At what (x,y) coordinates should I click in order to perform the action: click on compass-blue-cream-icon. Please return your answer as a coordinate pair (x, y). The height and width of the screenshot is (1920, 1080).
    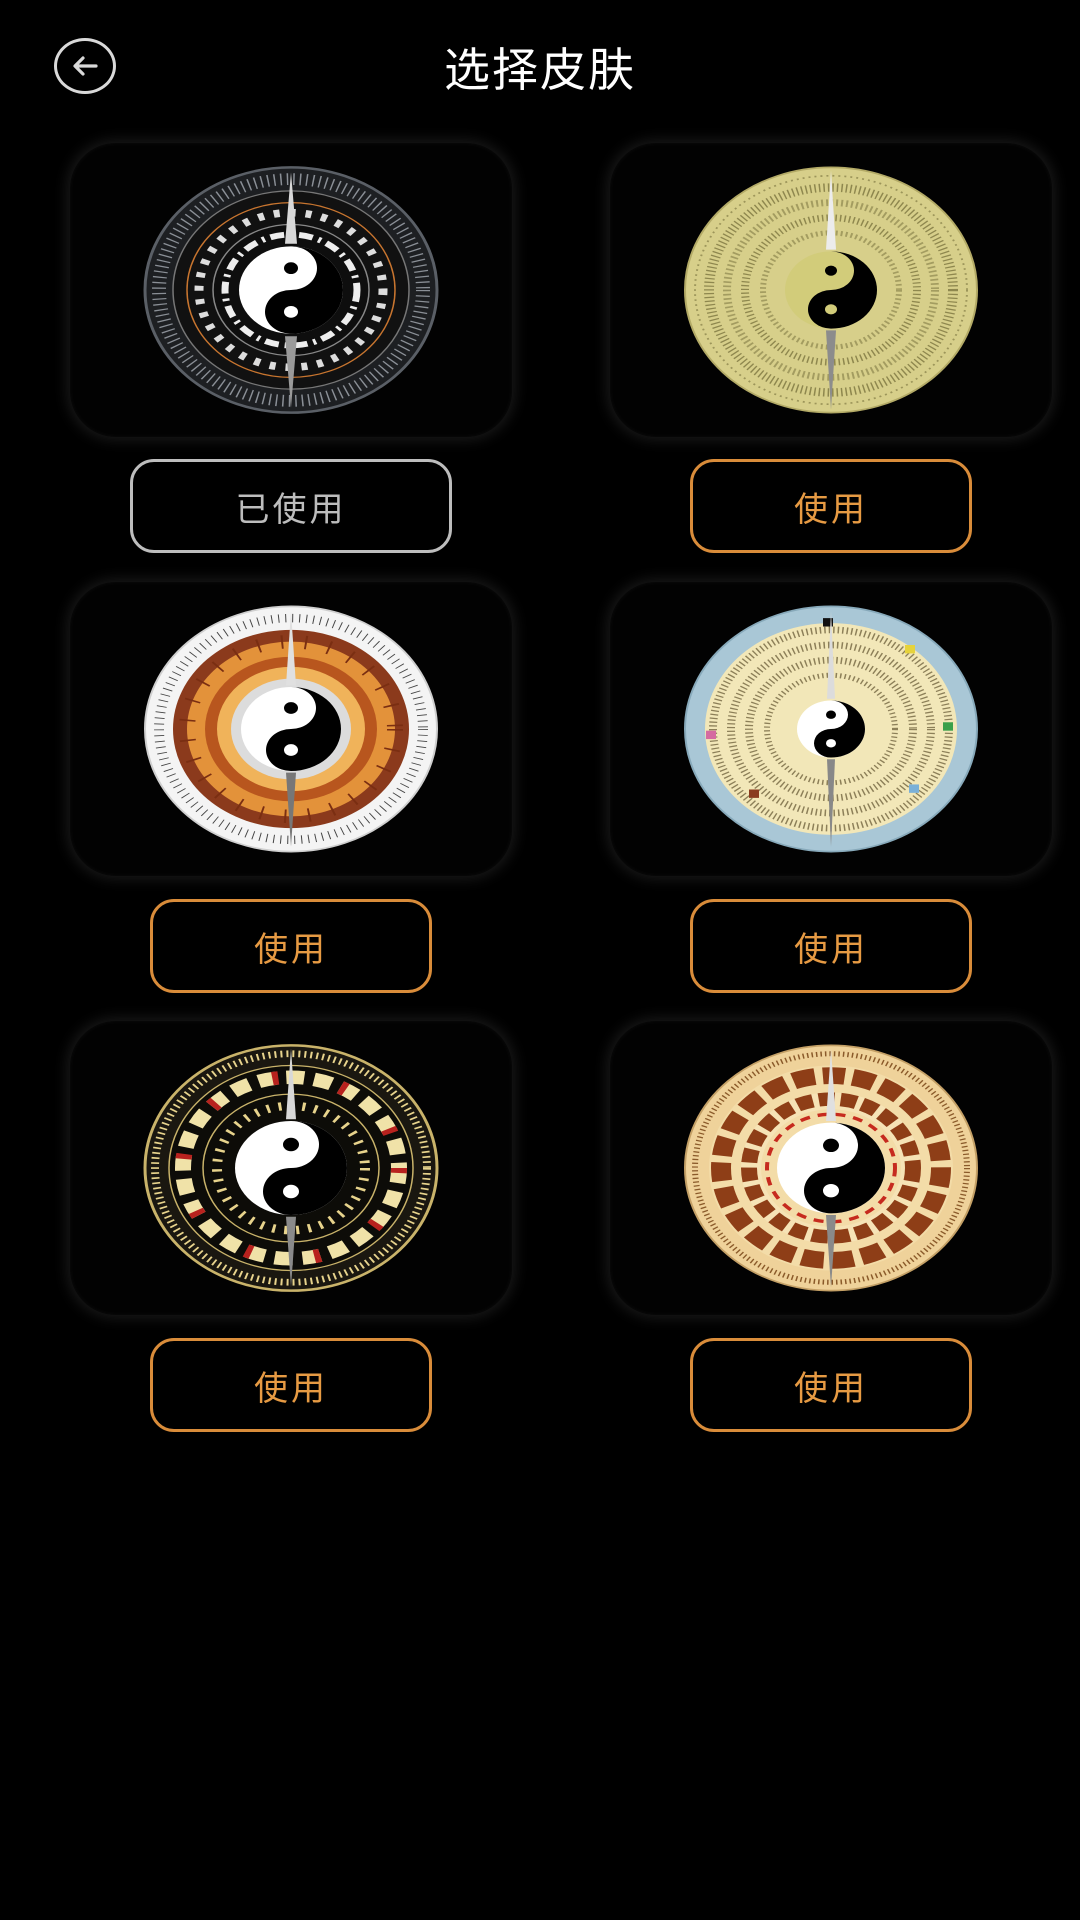
    Looking at the image, I should click on (831, 729).